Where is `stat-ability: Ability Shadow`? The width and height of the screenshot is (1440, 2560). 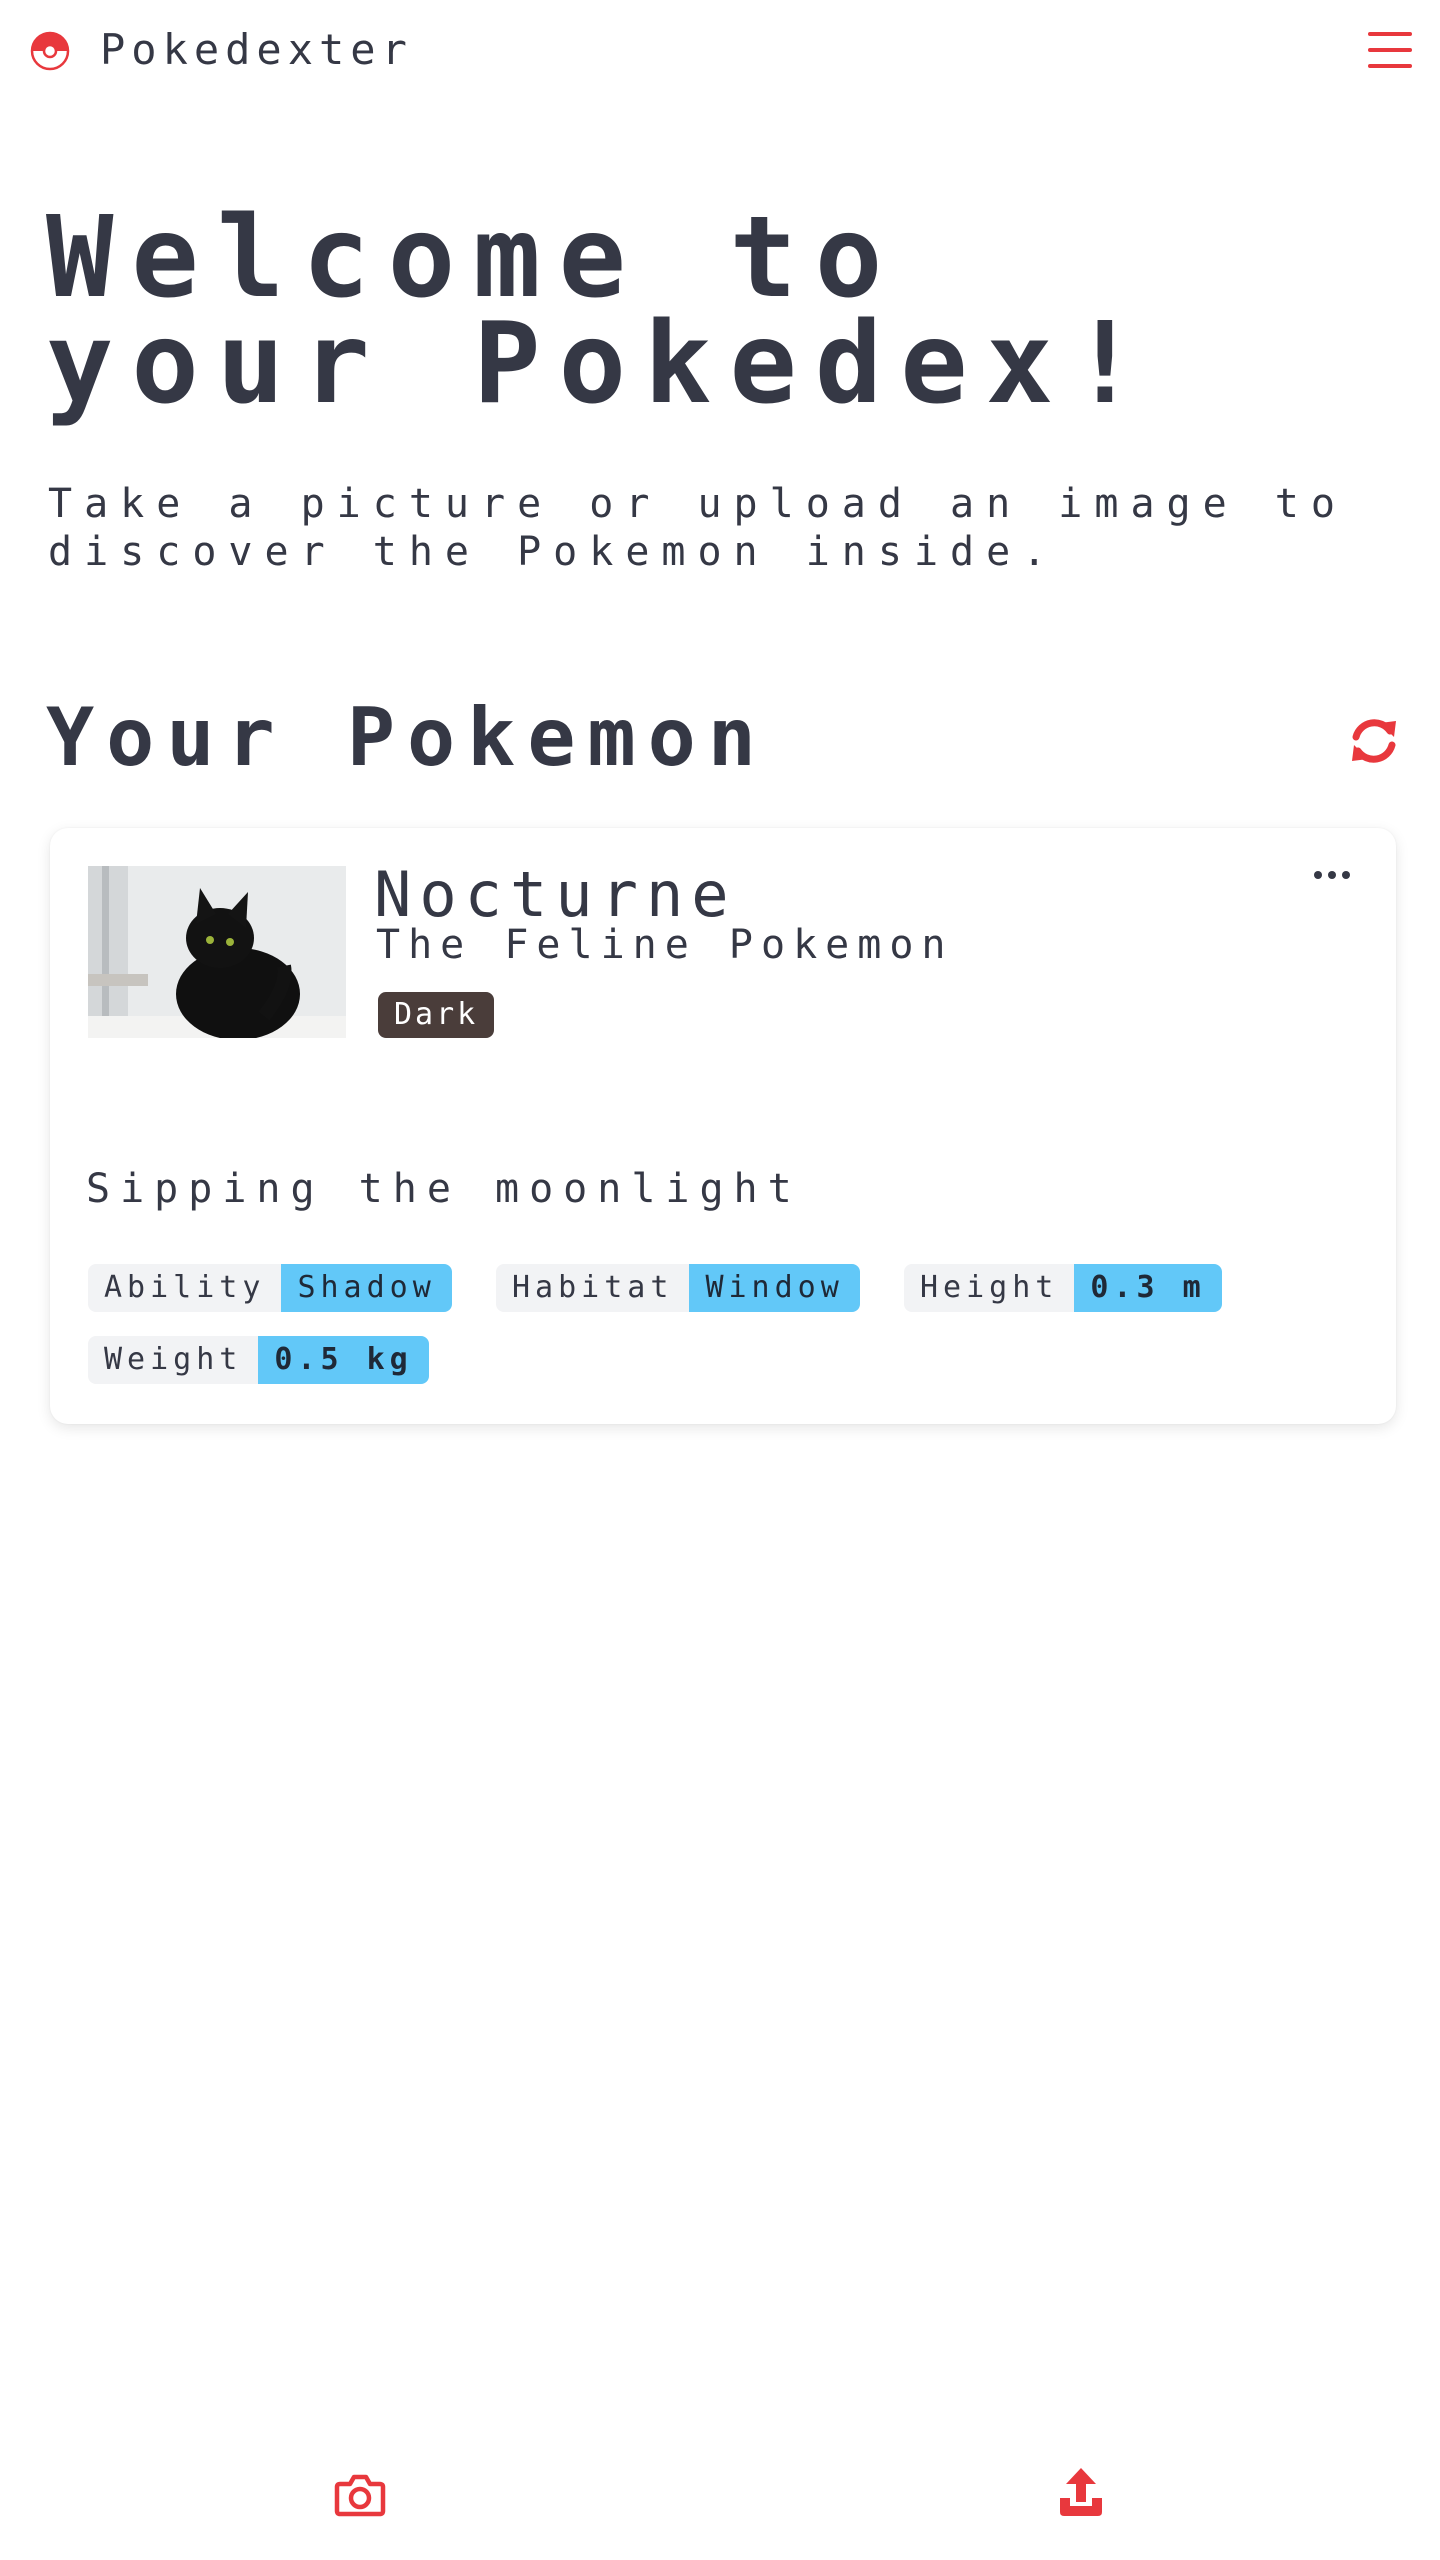
stat-ability: Ability Shadow is located at coordinates (270, 1288).